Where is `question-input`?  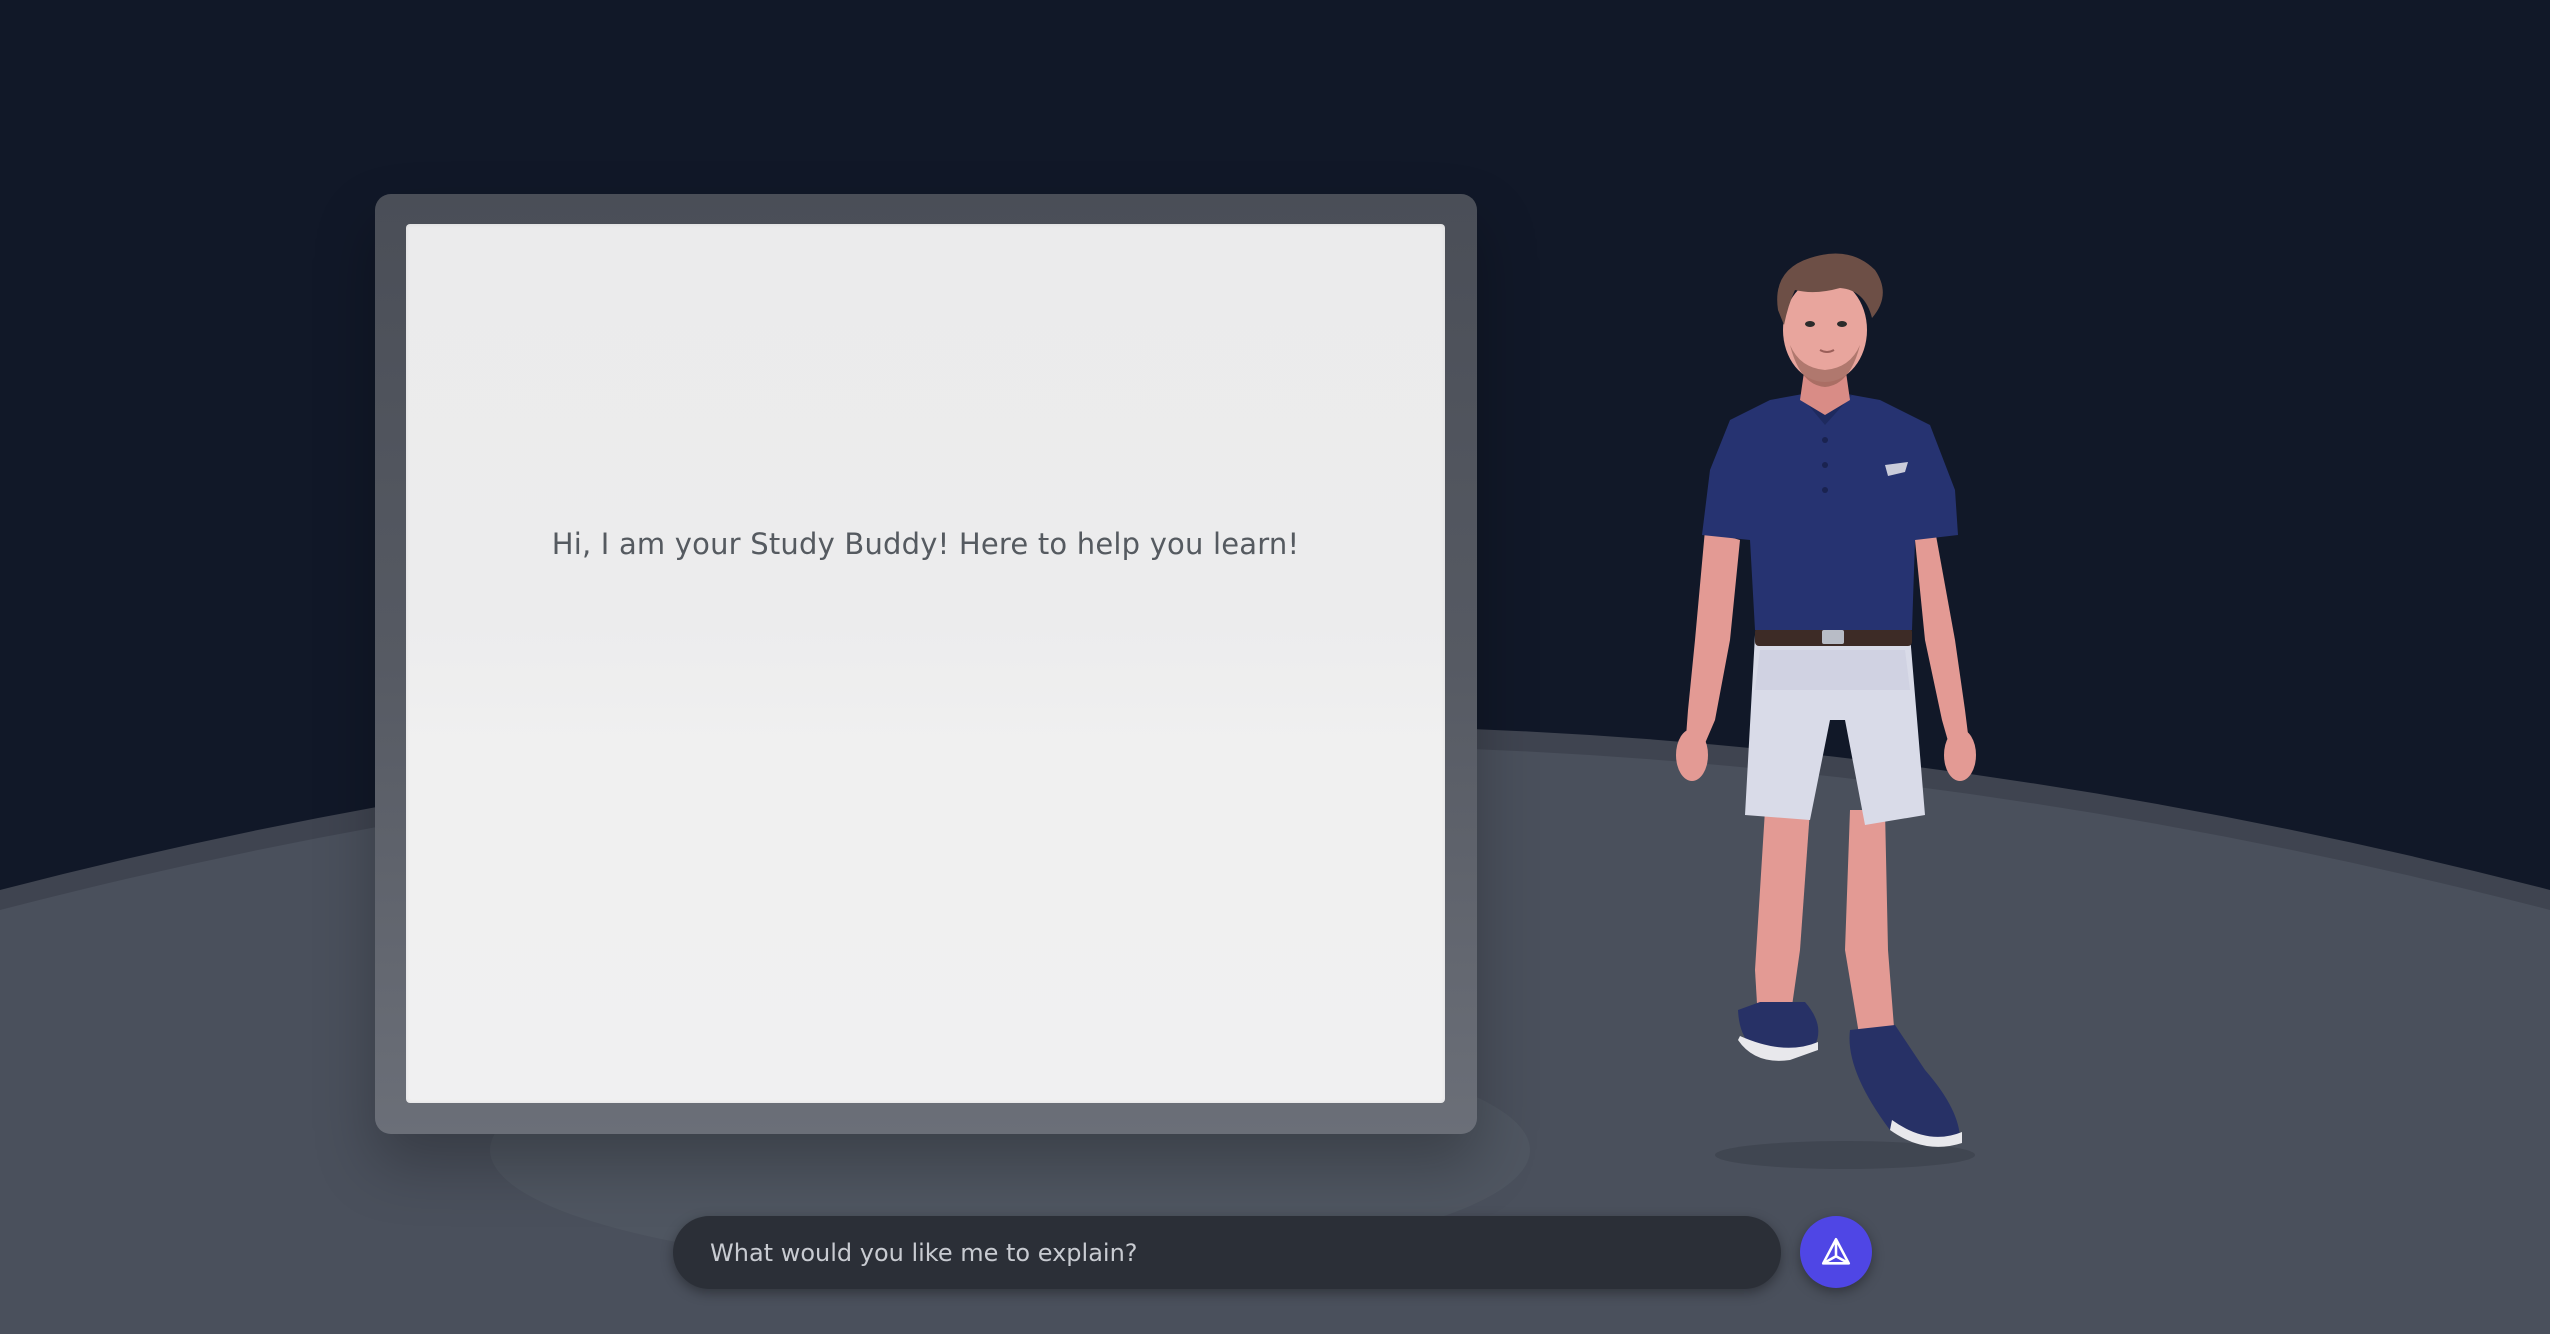 question-input is located at coordinates (1227, 1252).